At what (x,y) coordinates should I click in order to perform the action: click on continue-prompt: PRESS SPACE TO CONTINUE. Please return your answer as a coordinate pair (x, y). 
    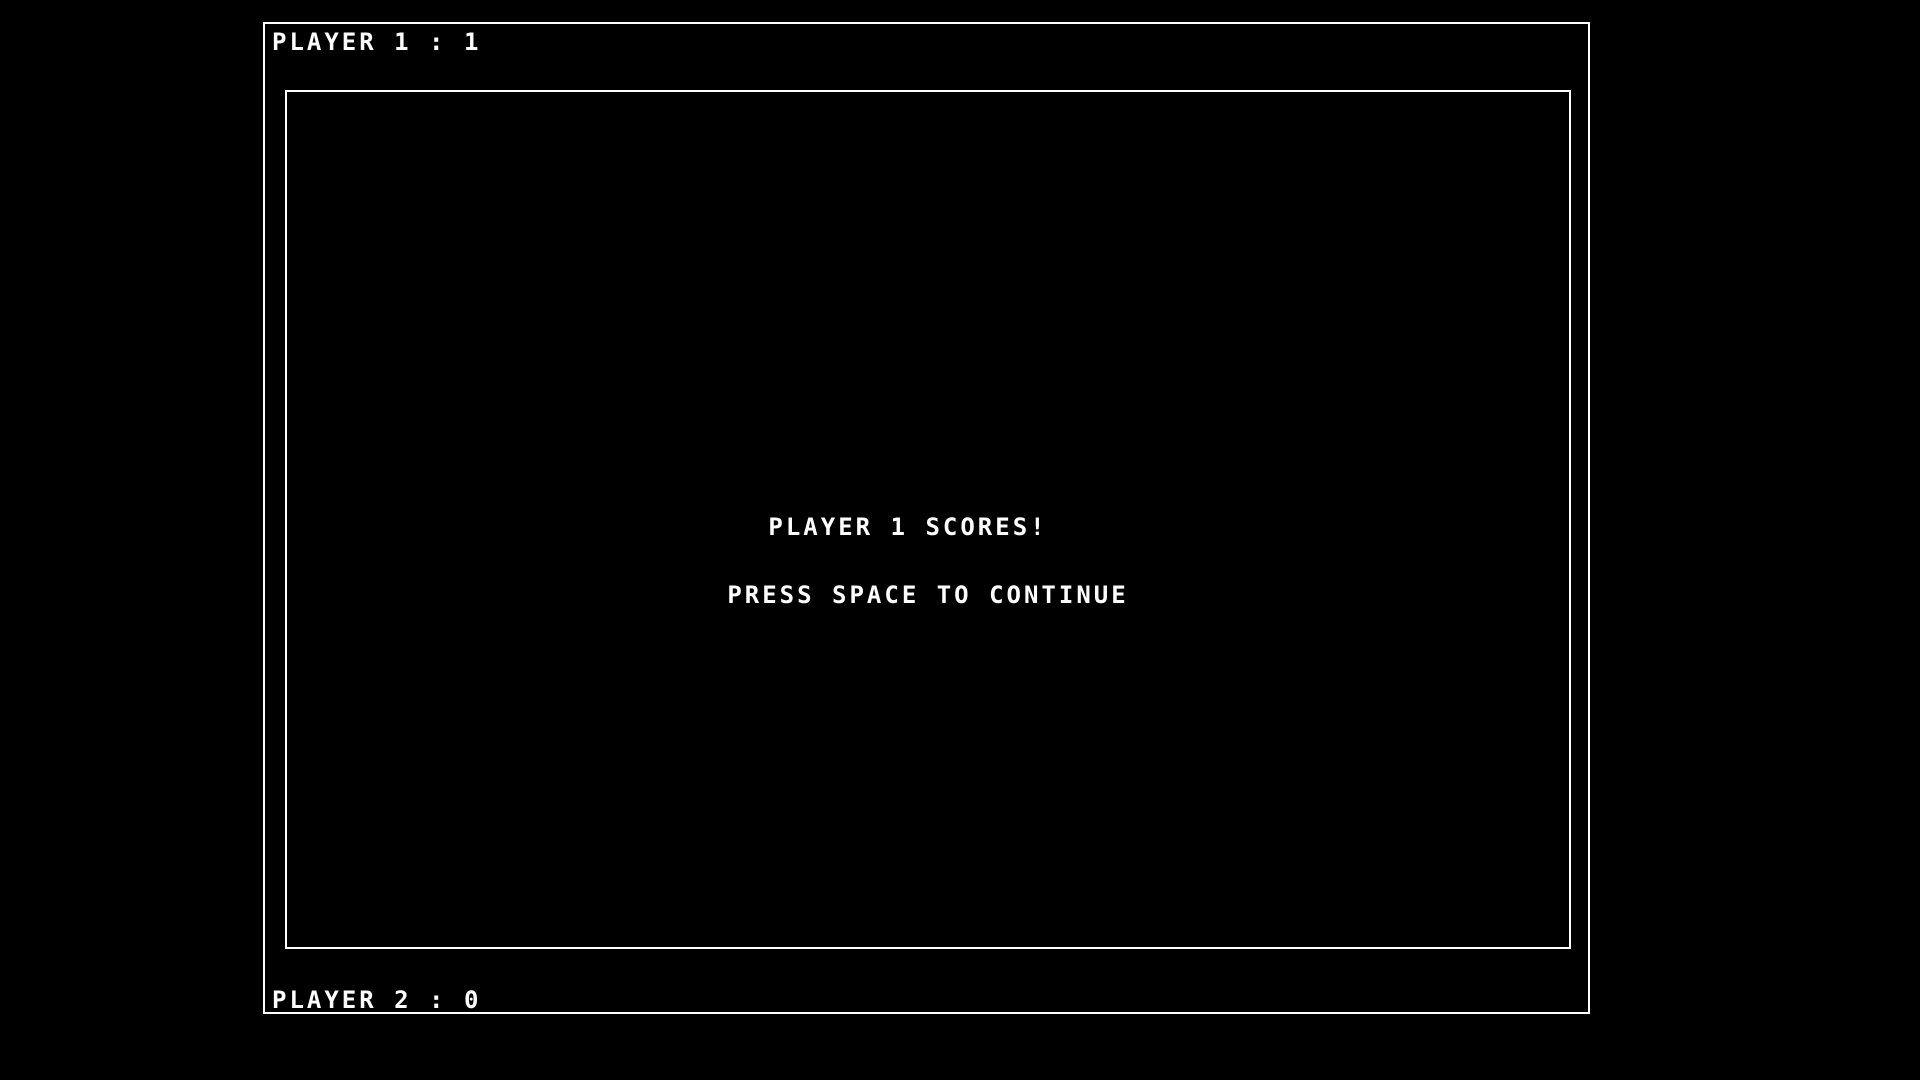
    Looking at the image, I should click on (928, 595).